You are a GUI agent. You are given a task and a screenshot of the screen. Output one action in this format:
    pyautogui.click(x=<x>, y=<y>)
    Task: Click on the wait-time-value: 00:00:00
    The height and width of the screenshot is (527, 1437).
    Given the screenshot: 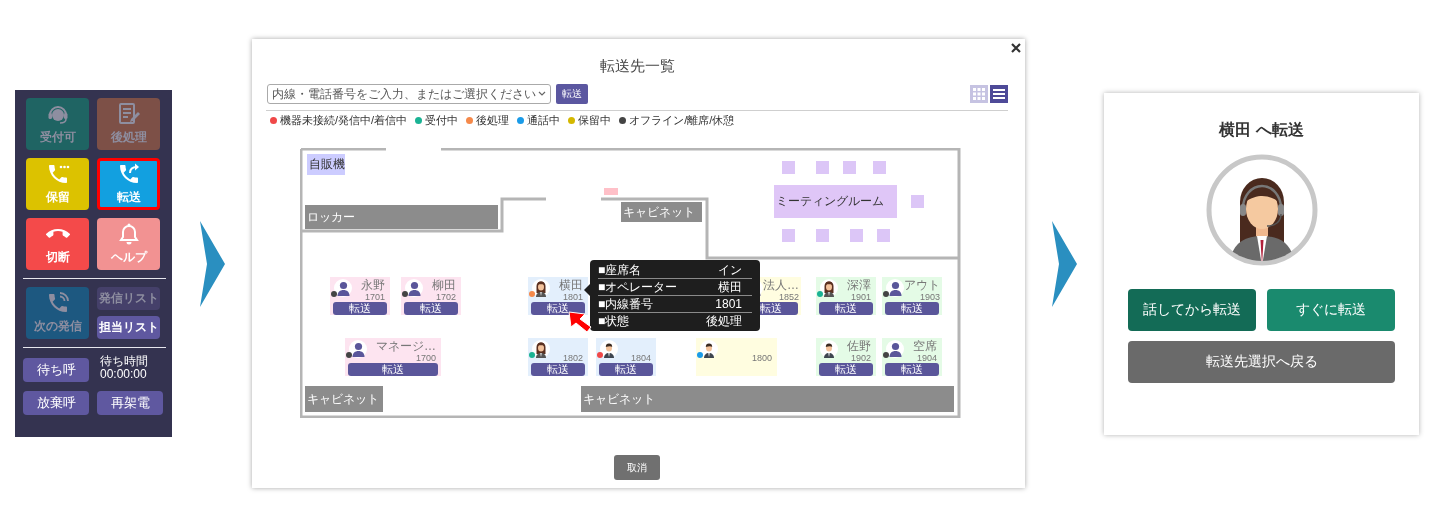 What is the action you would take?
    pyautogui.click(x=124, y=374)
    